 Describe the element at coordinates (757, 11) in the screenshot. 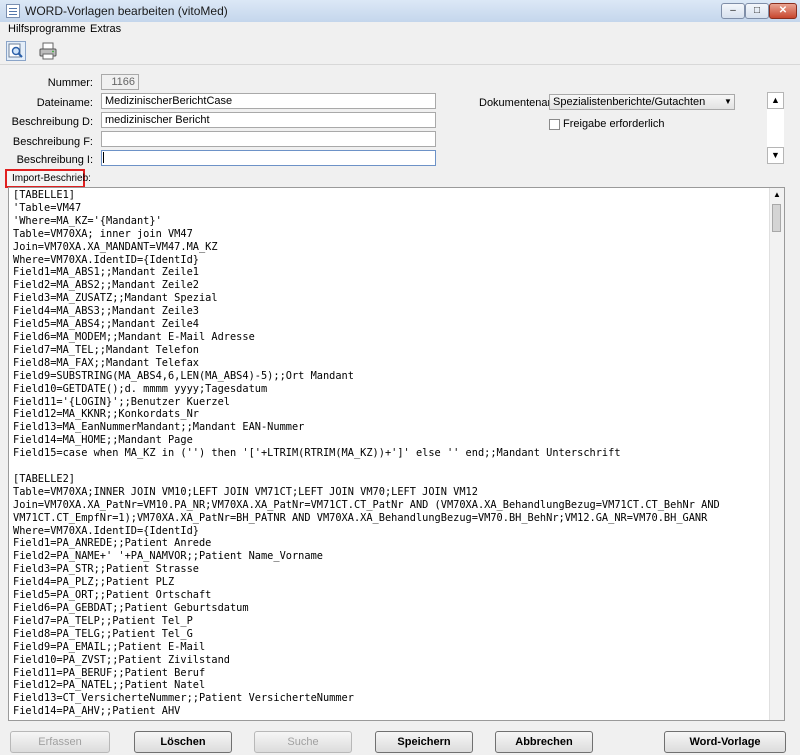

I see `maximize-button: □` at that location.